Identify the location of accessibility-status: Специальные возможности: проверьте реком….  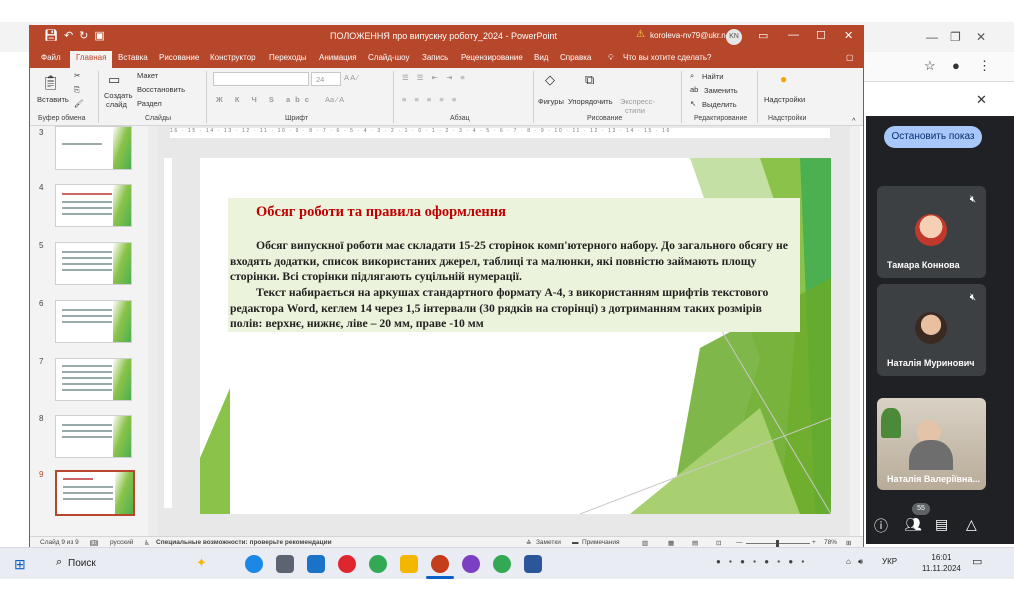
(244, 542).